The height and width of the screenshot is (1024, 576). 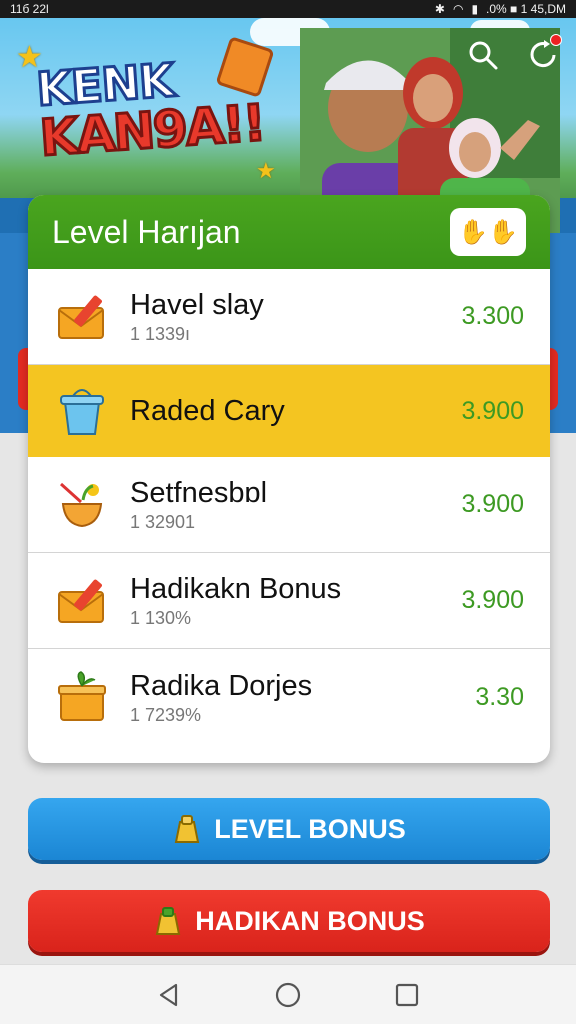 I want to click on hands-button: ✋✋, so click(x=488, y=232).